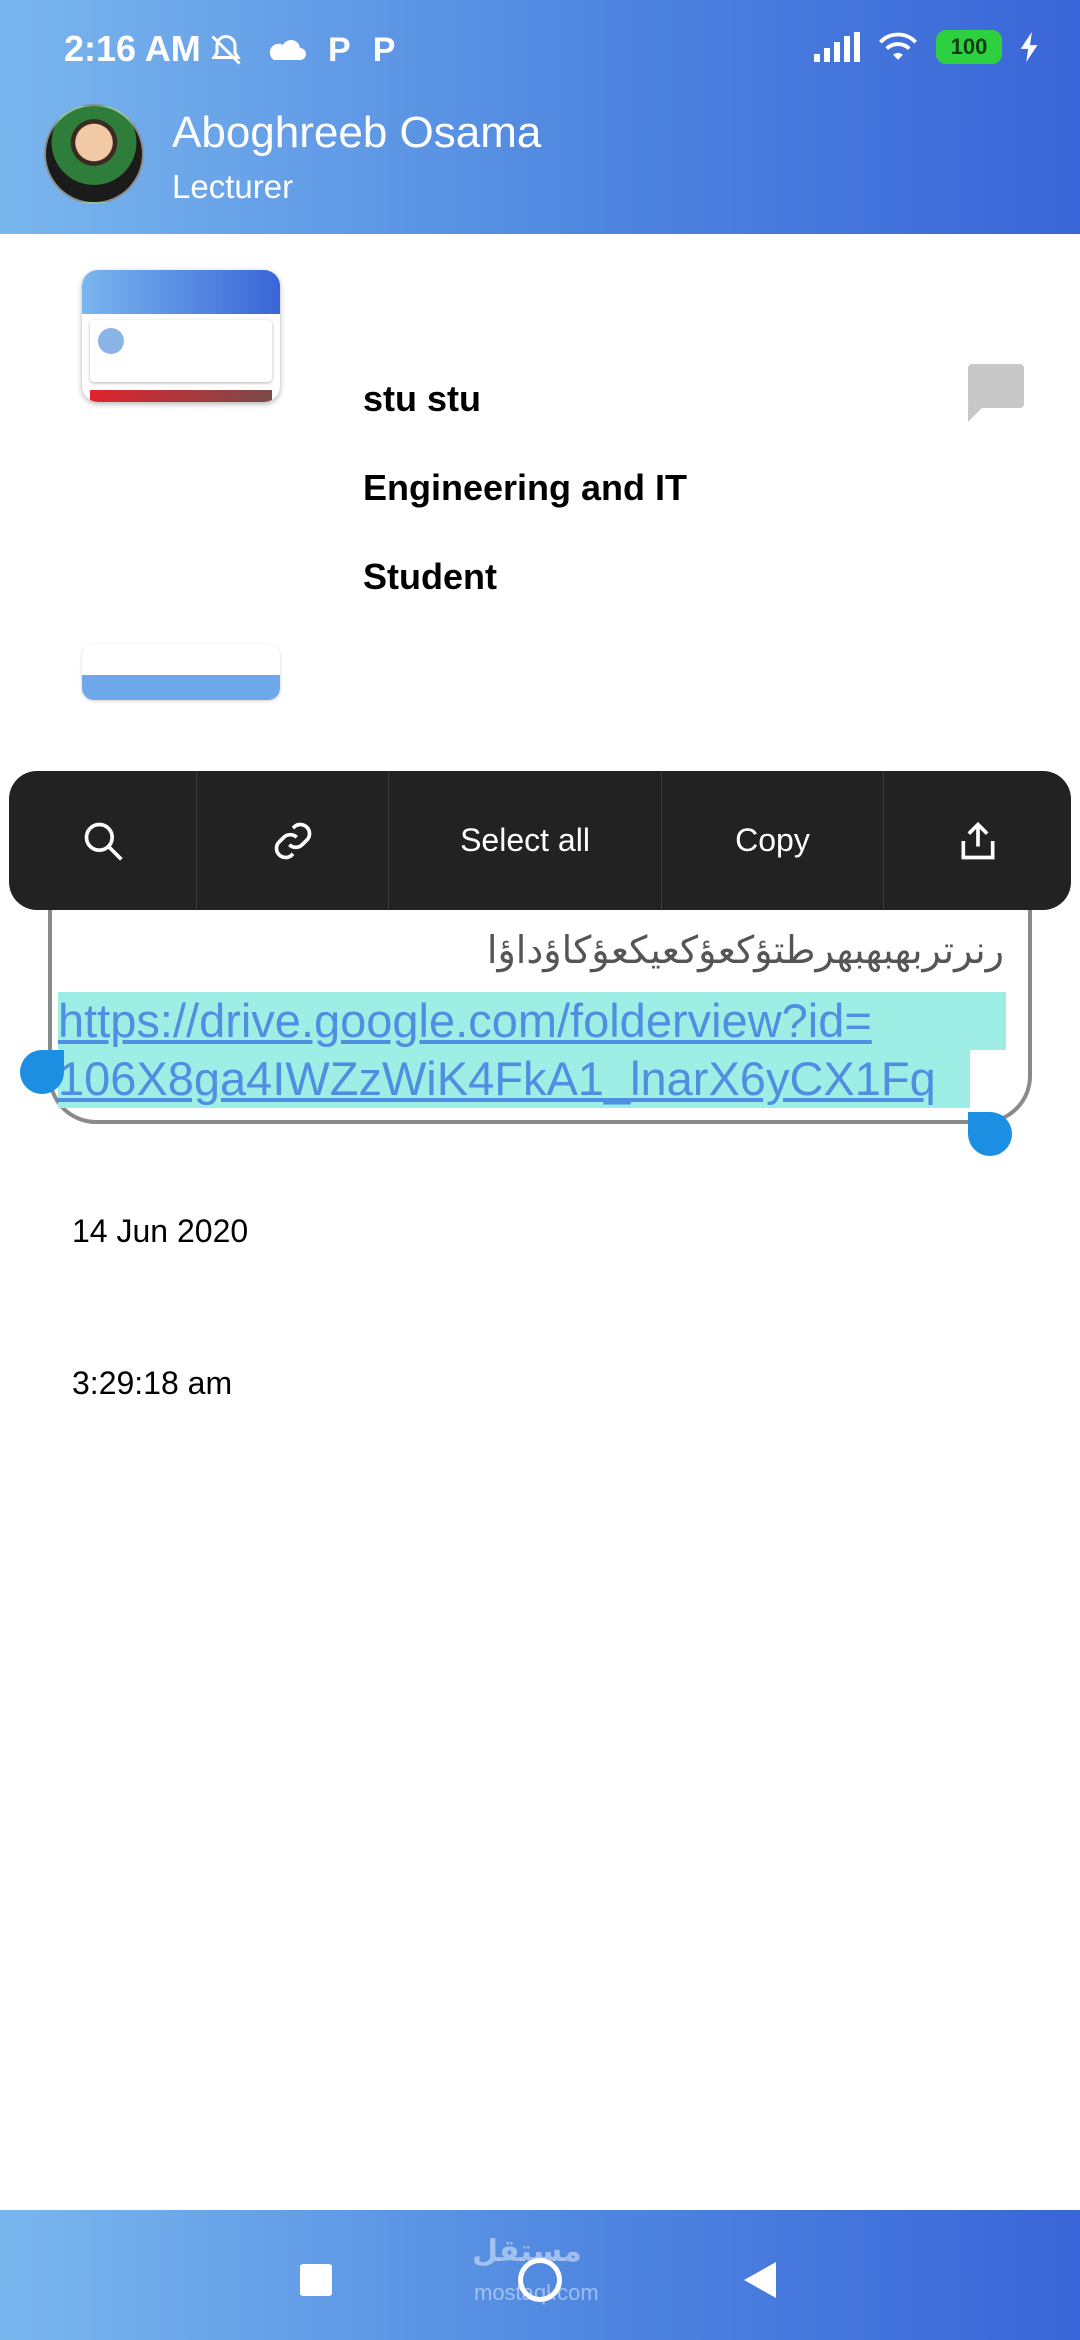 This screenshot has height=2340, width=1080. Describe the element at coordinates (357, 132) in the screenshot. I see `profile-name: Aboghreeb Osama` at that location.